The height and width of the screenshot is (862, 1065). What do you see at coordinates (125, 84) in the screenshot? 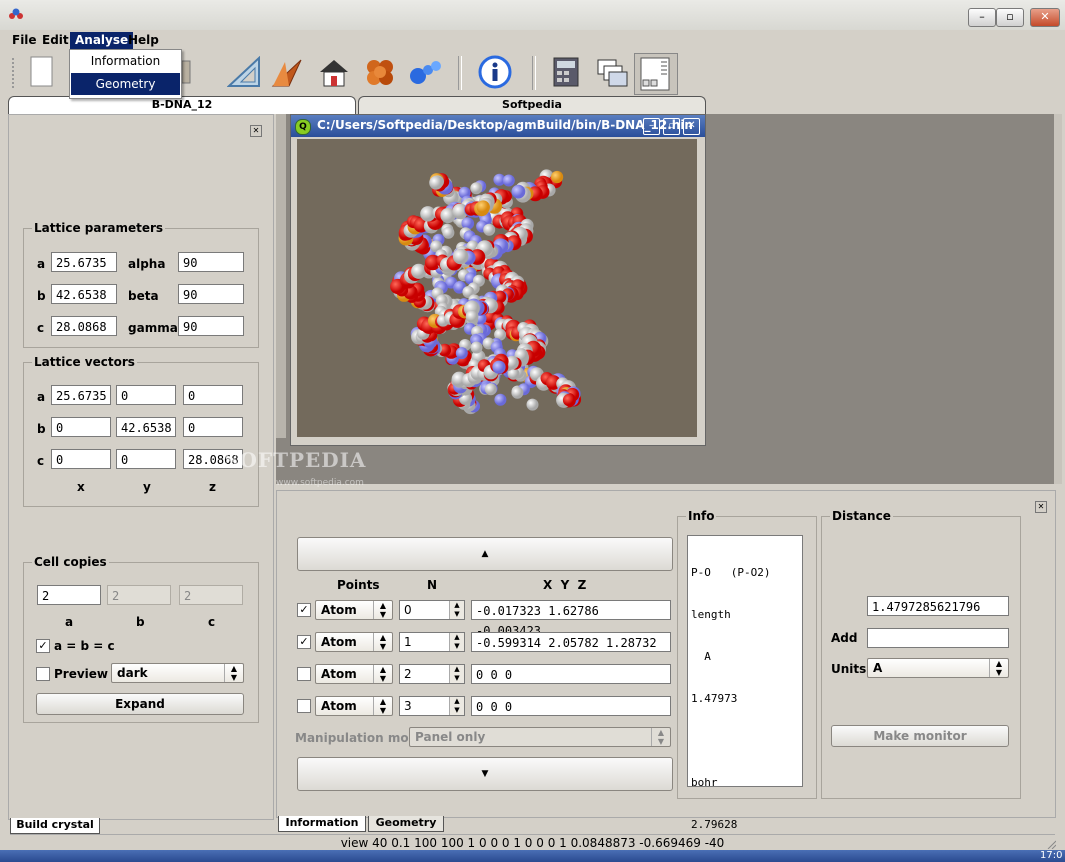
I see `menu-item-geometry: Geometry` at bounding box center [125, 84].